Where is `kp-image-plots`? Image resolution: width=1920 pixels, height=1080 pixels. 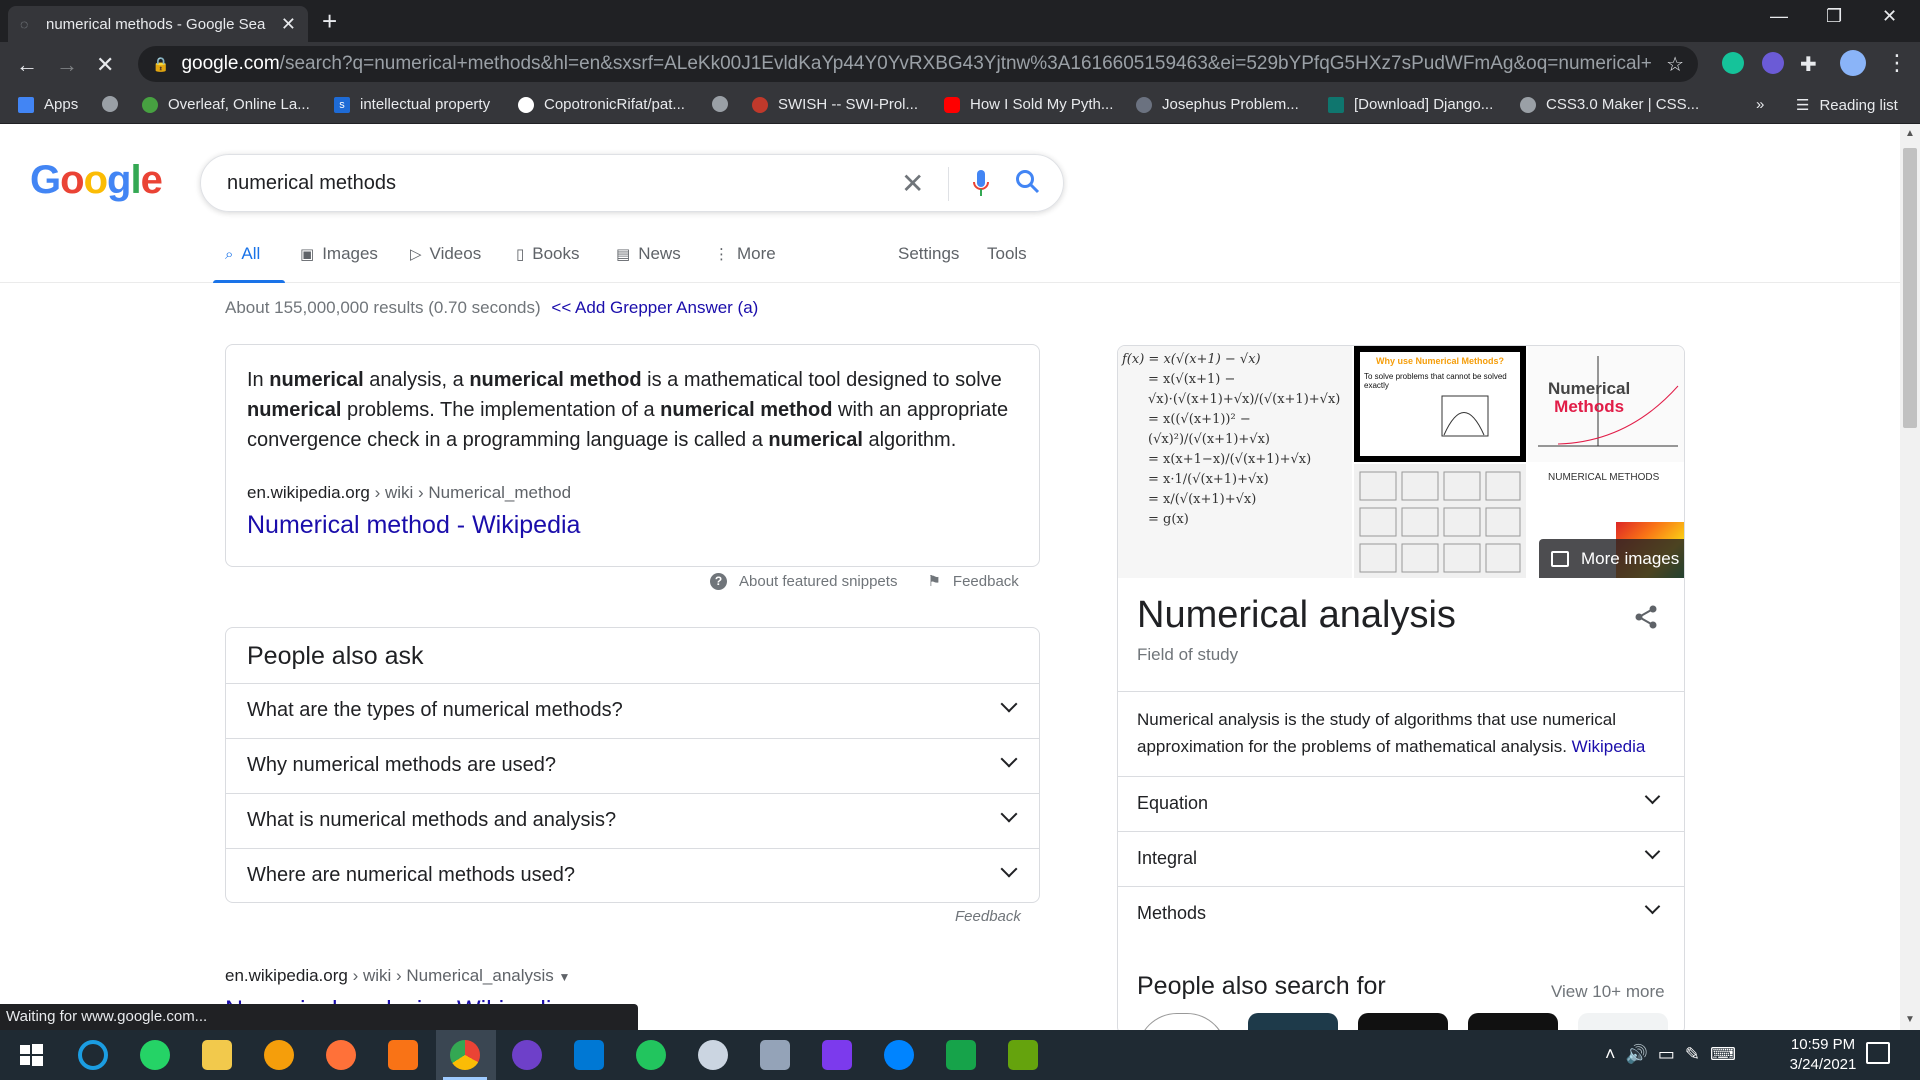 kp-image-plots is located at coordinates (1440, 521).